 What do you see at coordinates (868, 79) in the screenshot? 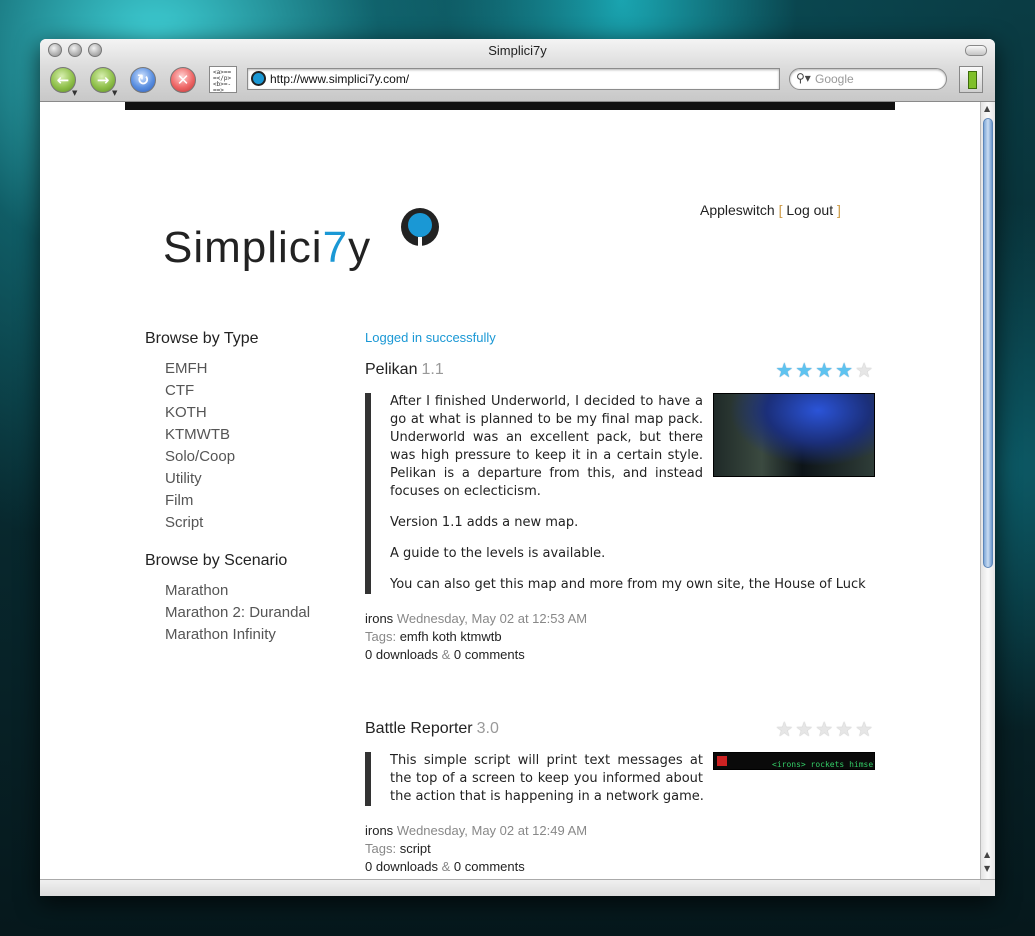
I see `search-field: ⚲▾ Google` at bounding box center [868, 79].